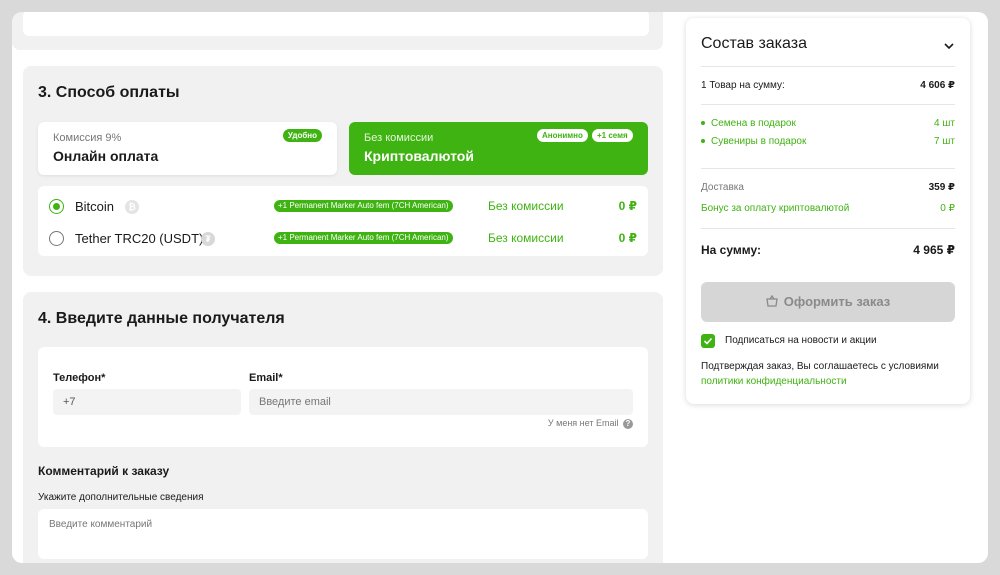 The image size is (1000, 575). I want to click on basket-icon, so click(772, 303).